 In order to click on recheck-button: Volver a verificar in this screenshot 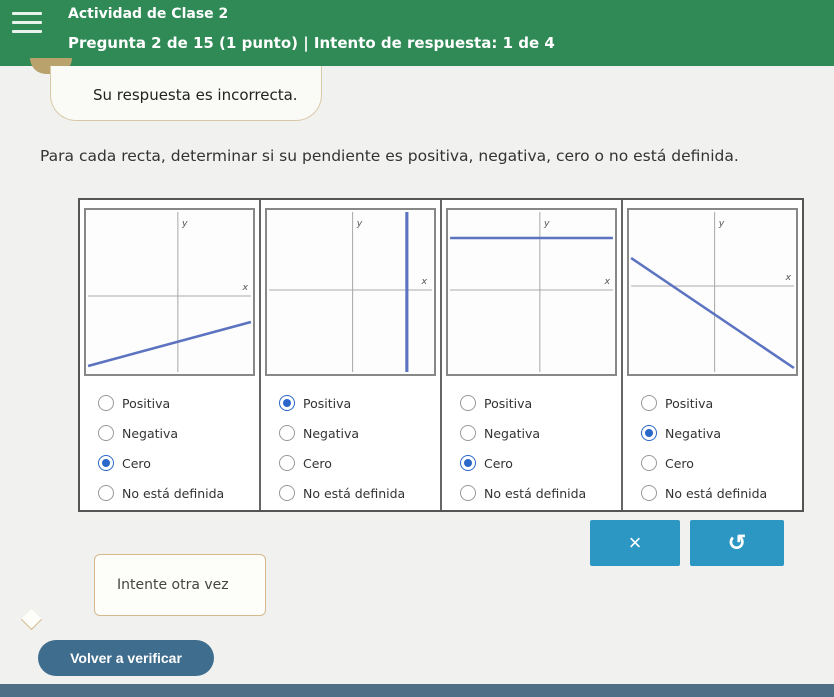, I will do `click(126, 658)`.